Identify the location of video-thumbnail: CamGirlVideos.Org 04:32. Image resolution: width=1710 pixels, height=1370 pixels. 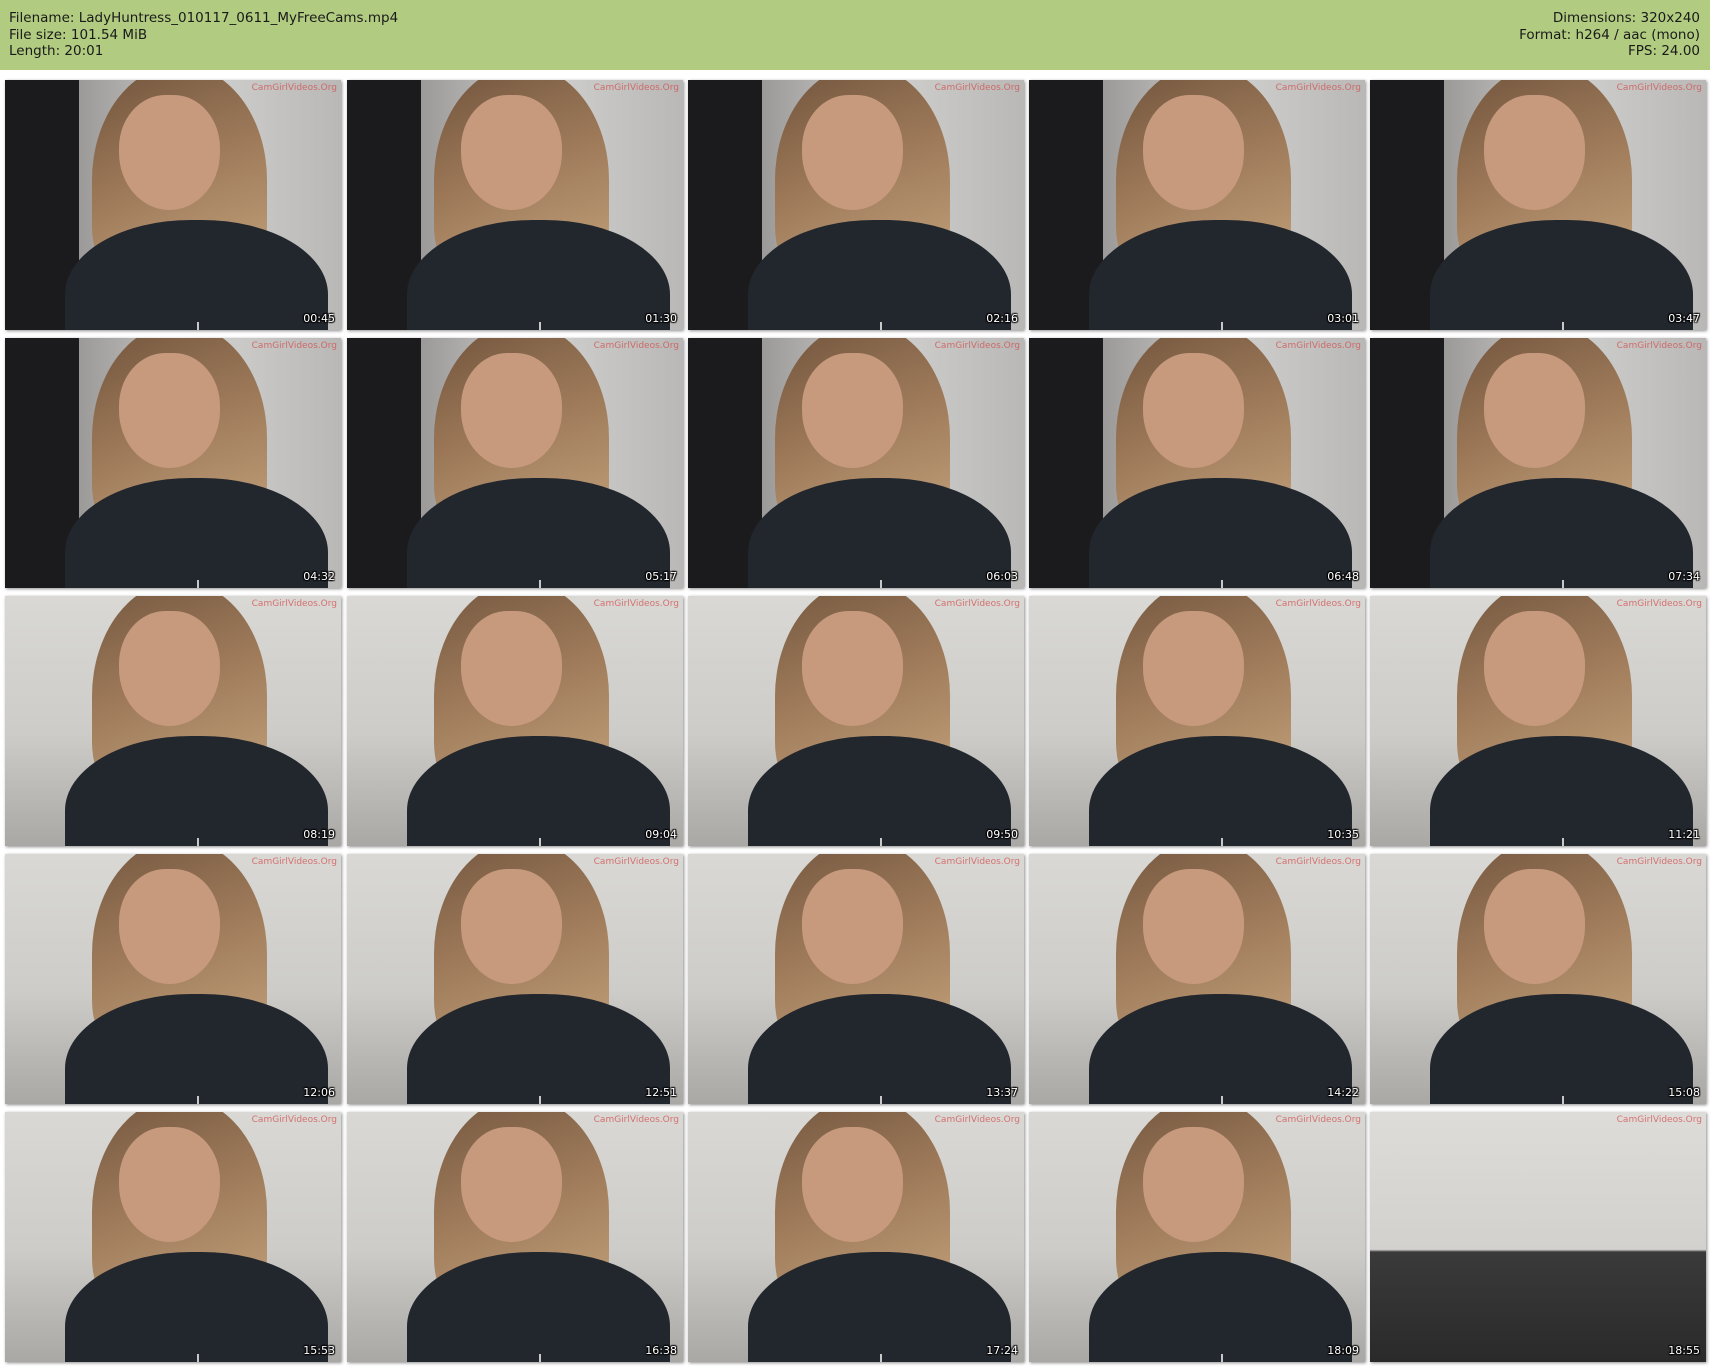
(173, 463).